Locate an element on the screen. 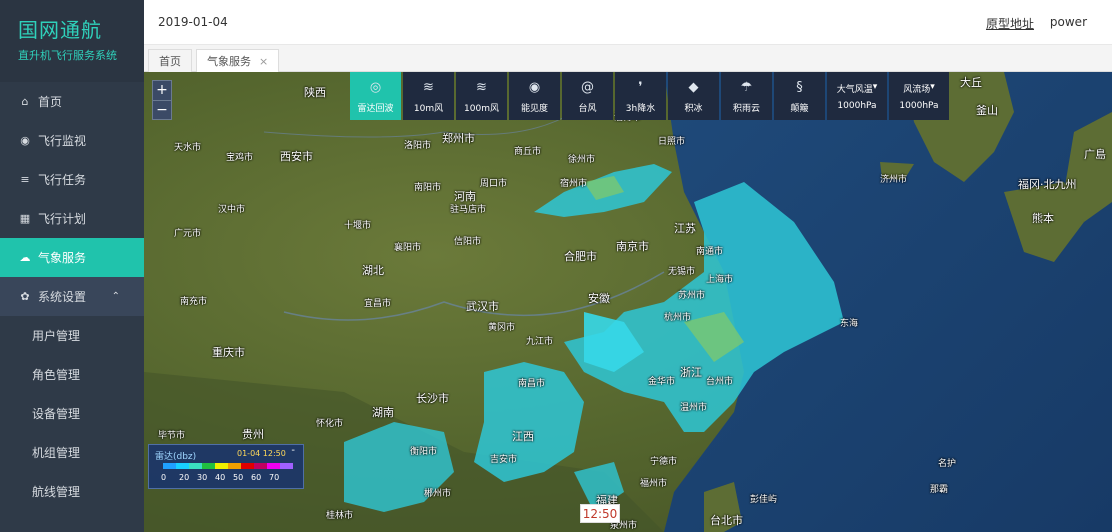  legend-tick: 60 is located at coordinates (256, 477).